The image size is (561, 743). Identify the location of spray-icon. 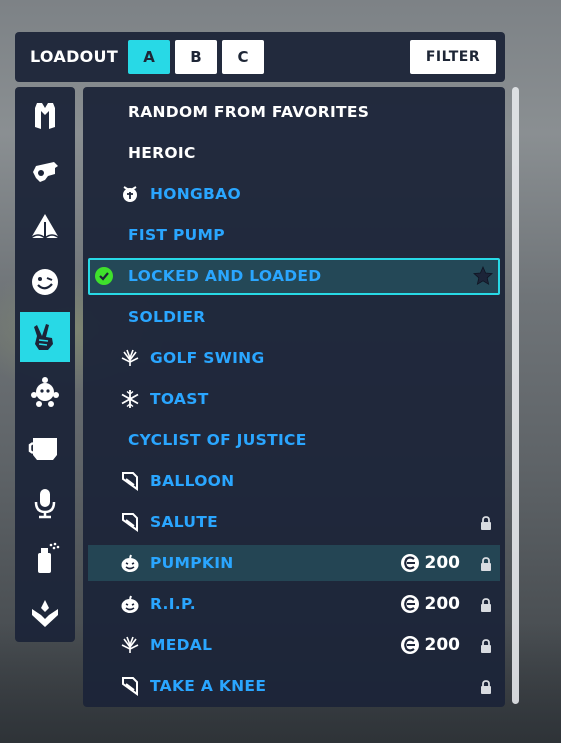
(45, 226).